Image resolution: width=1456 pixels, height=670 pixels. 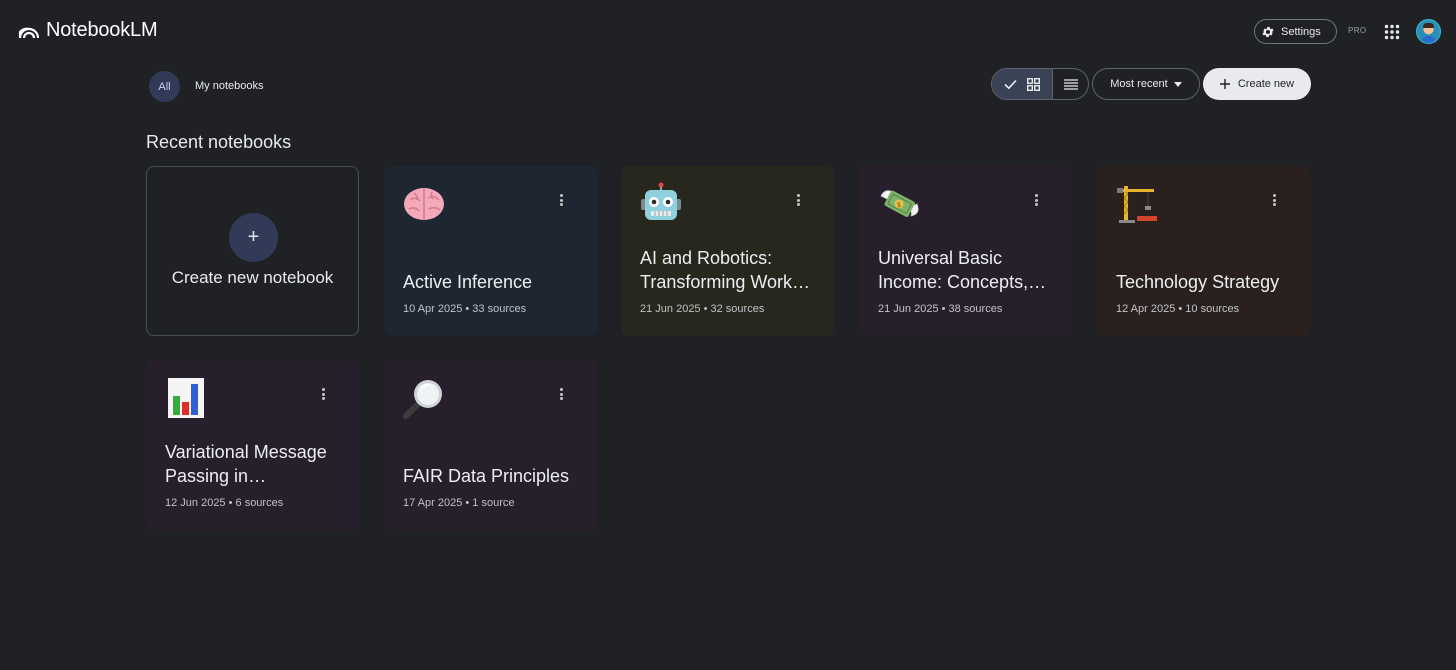 What do you see at coordinates (1137, 204) in the screenshot?
I see `construction-crane-icon` at bounding box center [1137, 204].